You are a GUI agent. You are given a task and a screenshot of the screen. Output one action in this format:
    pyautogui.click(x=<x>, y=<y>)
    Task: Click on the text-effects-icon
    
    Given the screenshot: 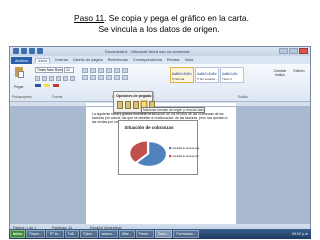 What is the action you would take?
    pyautogui.click(x=38, y=85)
    